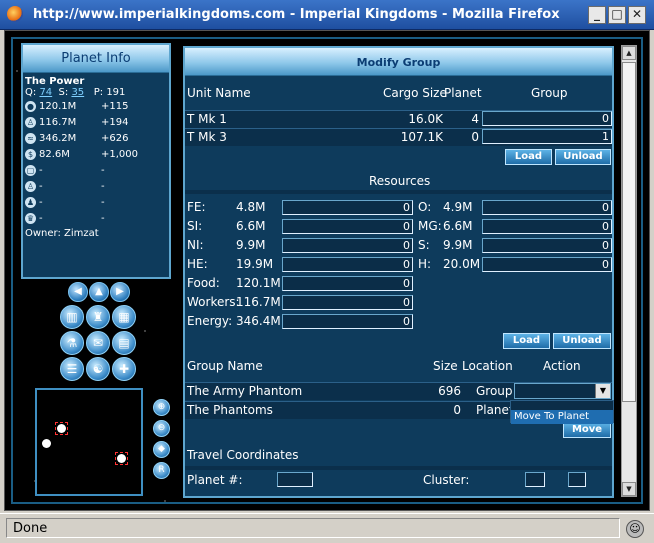 The image size is (654, 543). What do you see at coordinates (96, 106) in the screenshot?
I see `planet-resource-row: ● 120.1M +115` at bounding box center [96, 106].